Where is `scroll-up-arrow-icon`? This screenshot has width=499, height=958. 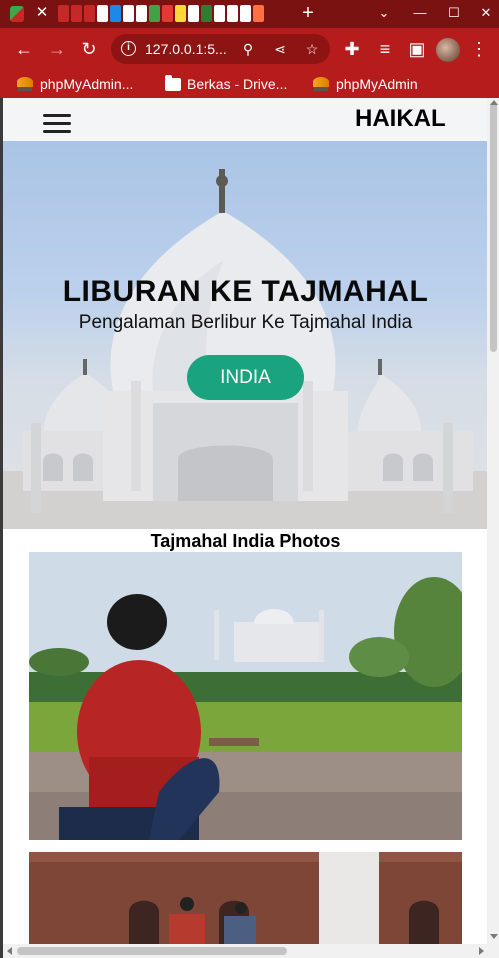
scroll-up-arrow-icon is located at coordinates (494, 102).